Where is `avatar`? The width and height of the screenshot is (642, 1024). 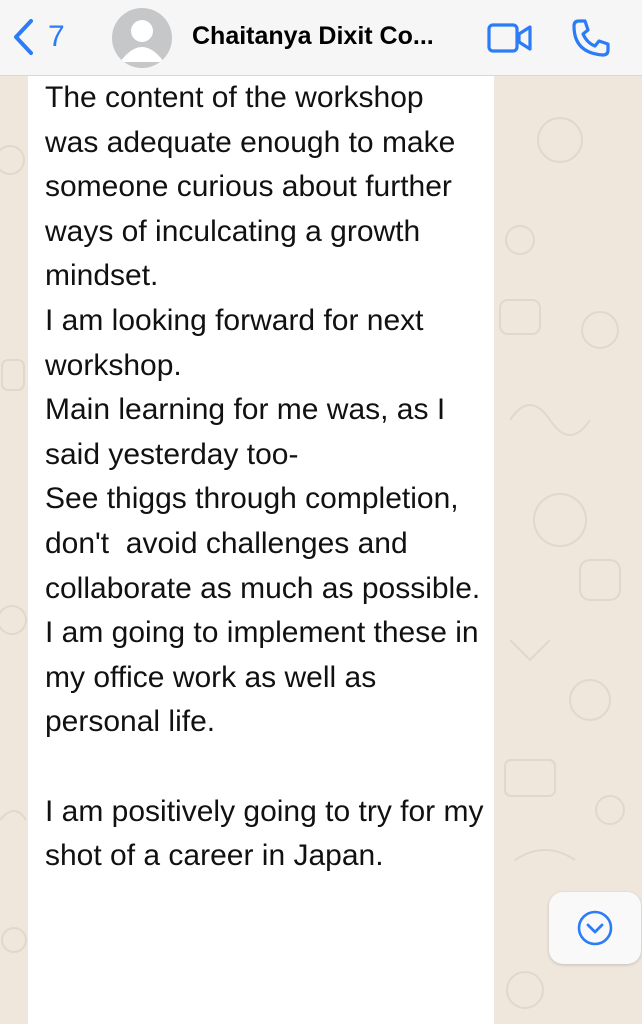 avatar is located at coordinates (142, 38).